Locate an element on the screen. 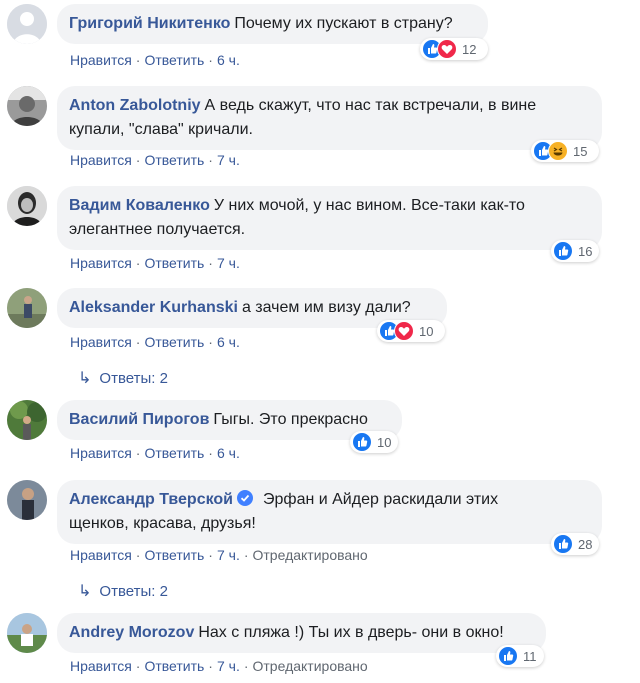  comment-text: Эрфан и Айдер раскидали этих is located at coordinates (381, 499).